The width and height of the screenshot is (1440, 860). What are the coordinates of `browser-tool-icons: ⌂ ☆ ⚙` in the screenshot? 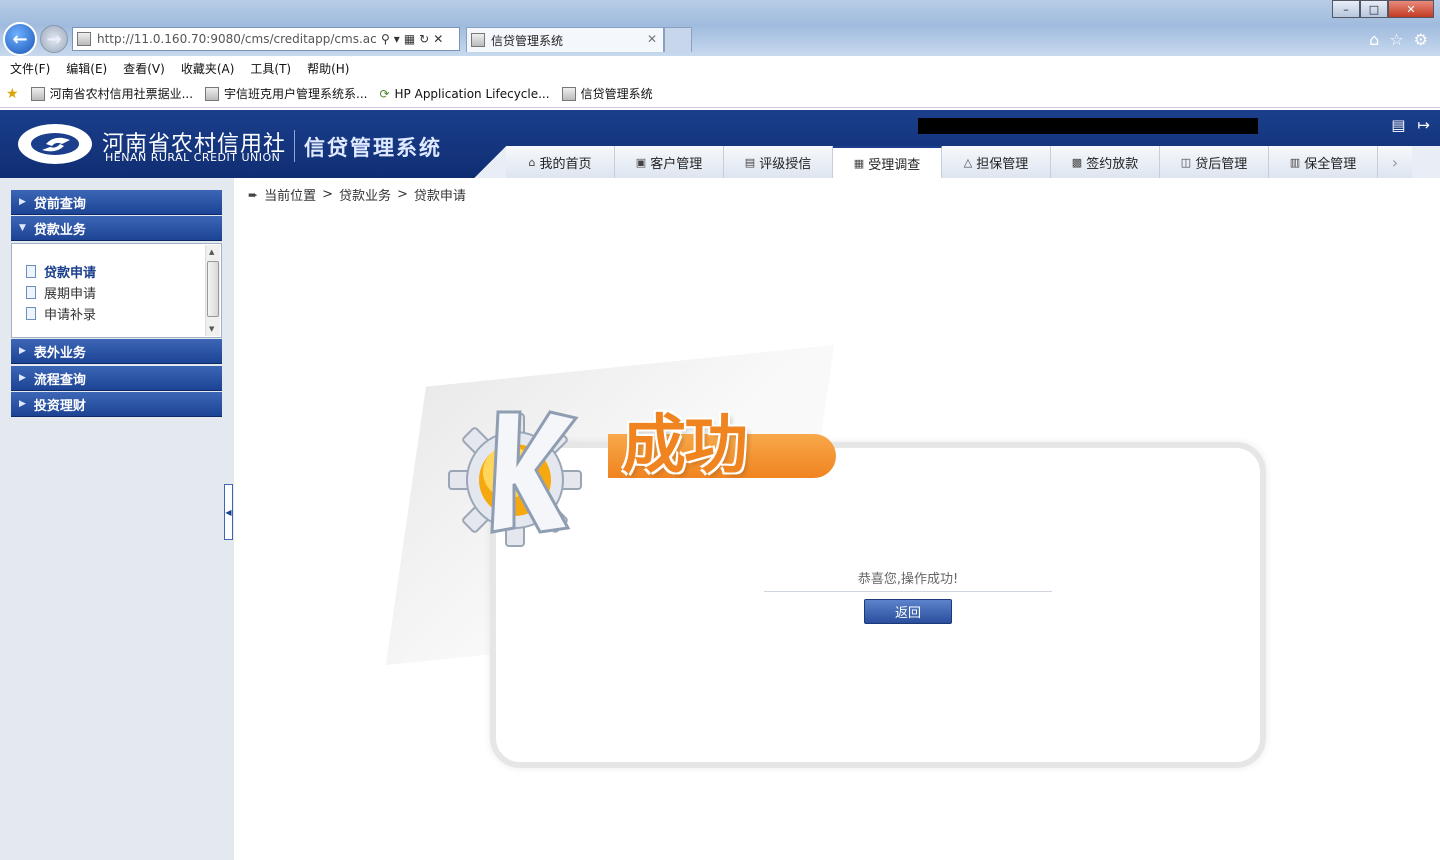 It's located at (1398, 39).